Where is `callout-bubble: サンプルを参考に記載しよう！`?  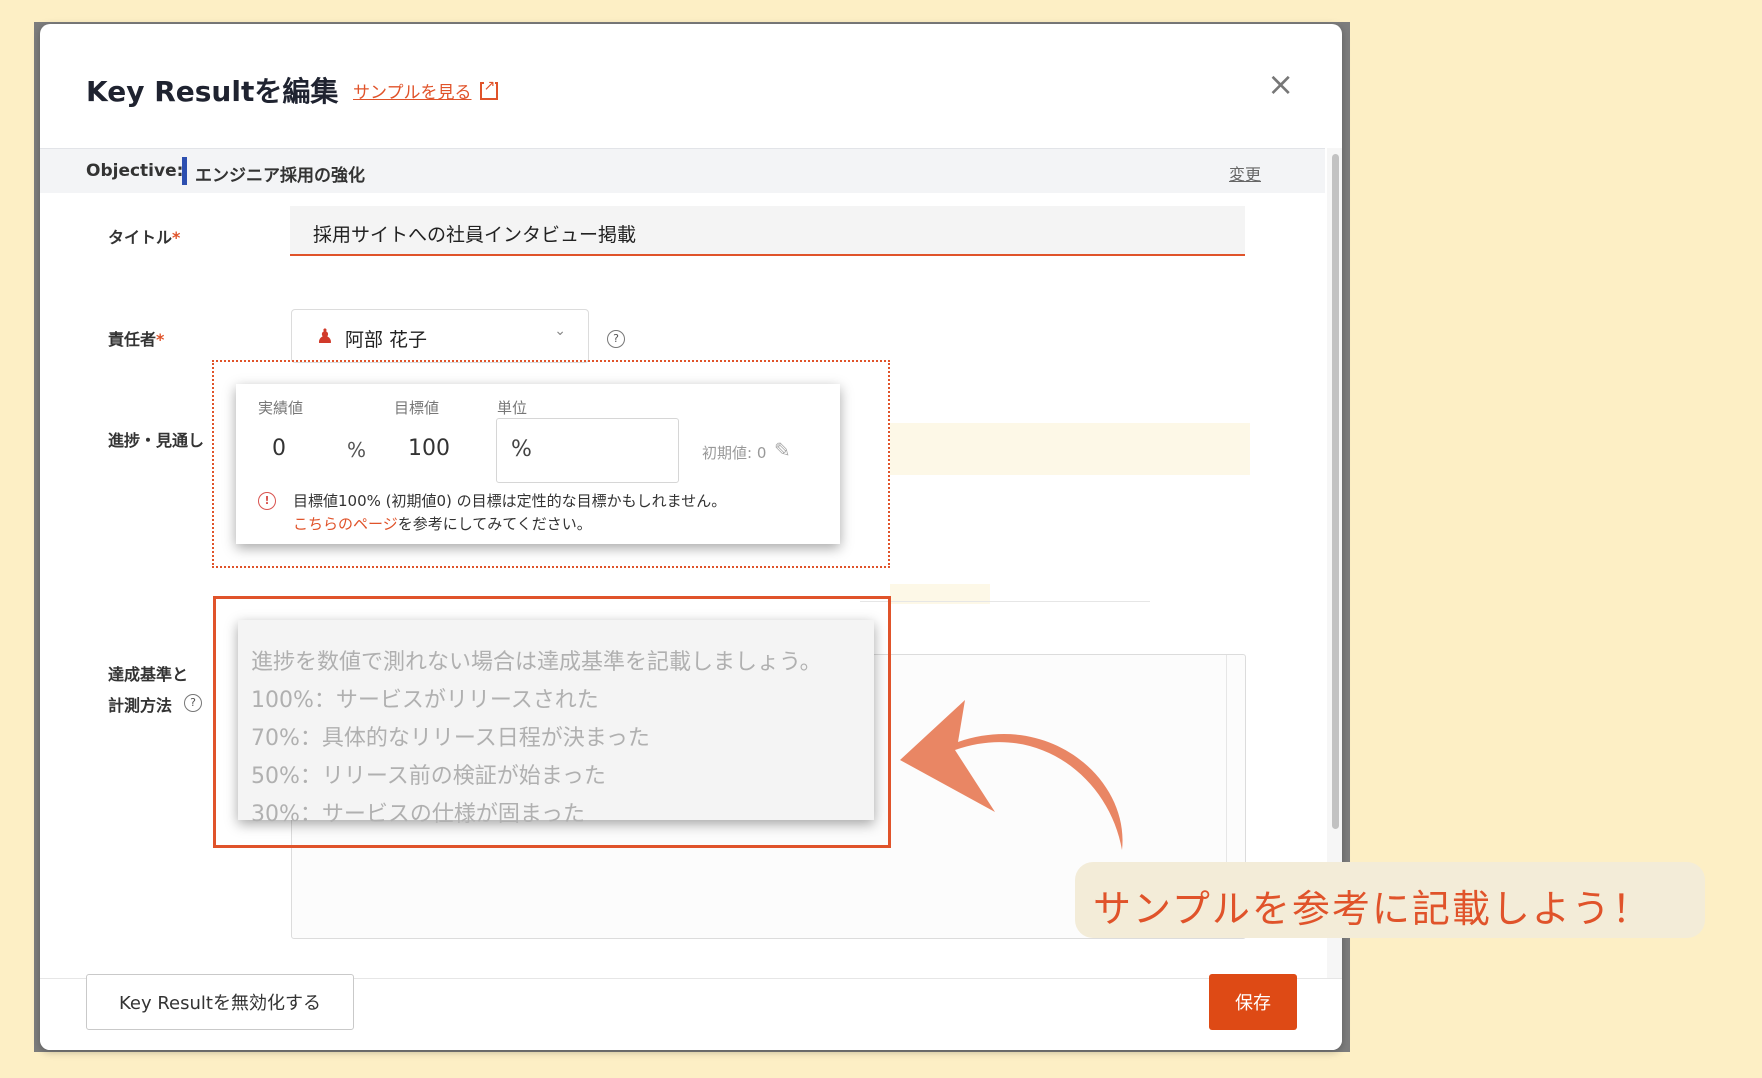
callout-bubble: サンプルを参考に記載しよう！ is located at coordinates (1390, 900).